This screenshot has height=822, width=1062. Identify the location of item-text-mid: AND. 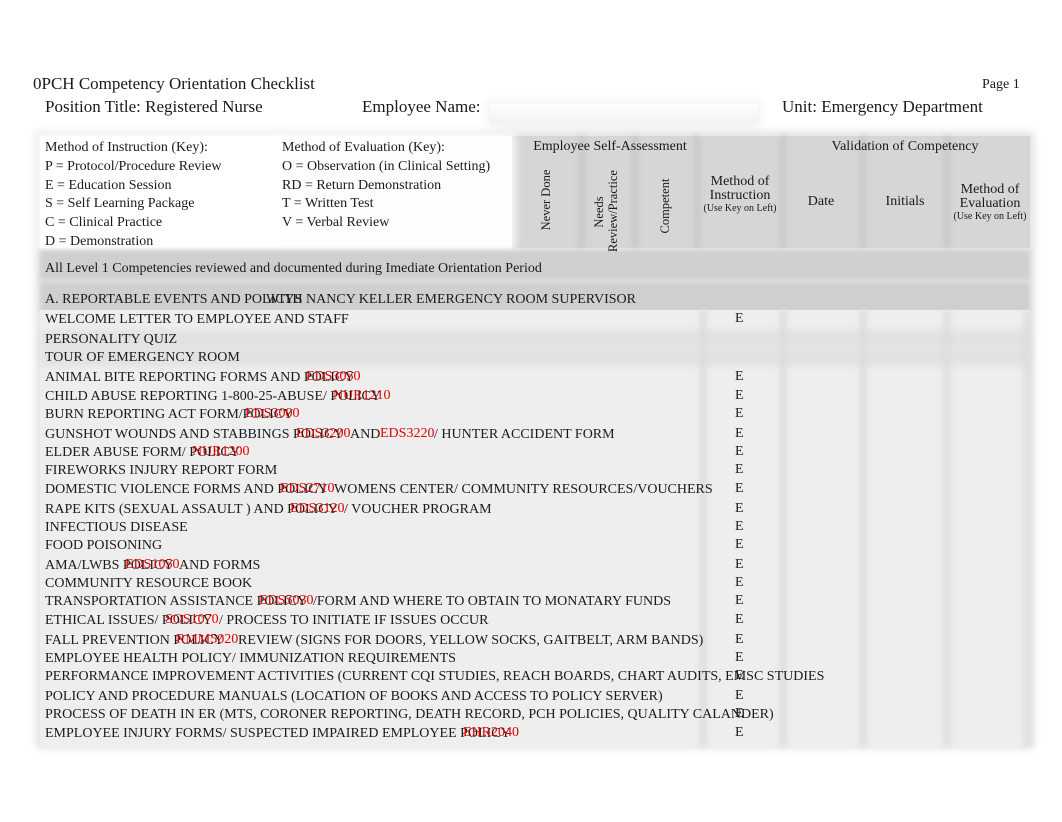
(365, 434).